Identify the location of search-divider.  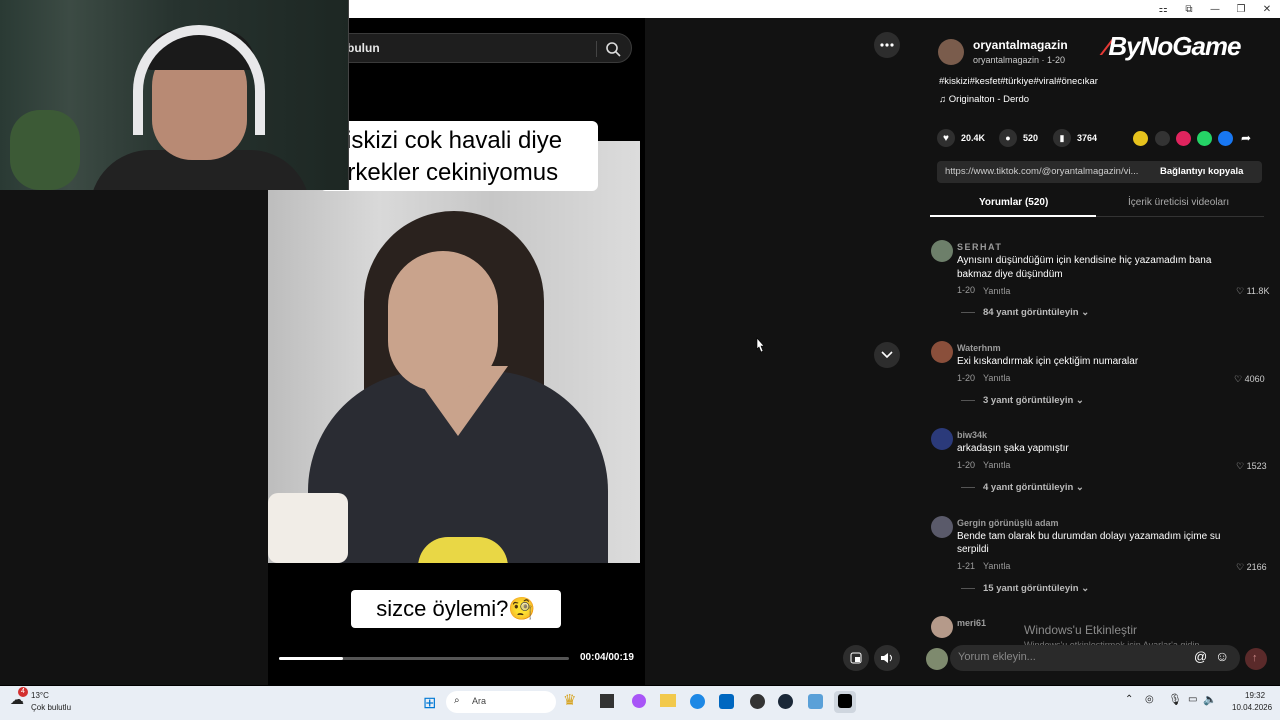
(596, 49).